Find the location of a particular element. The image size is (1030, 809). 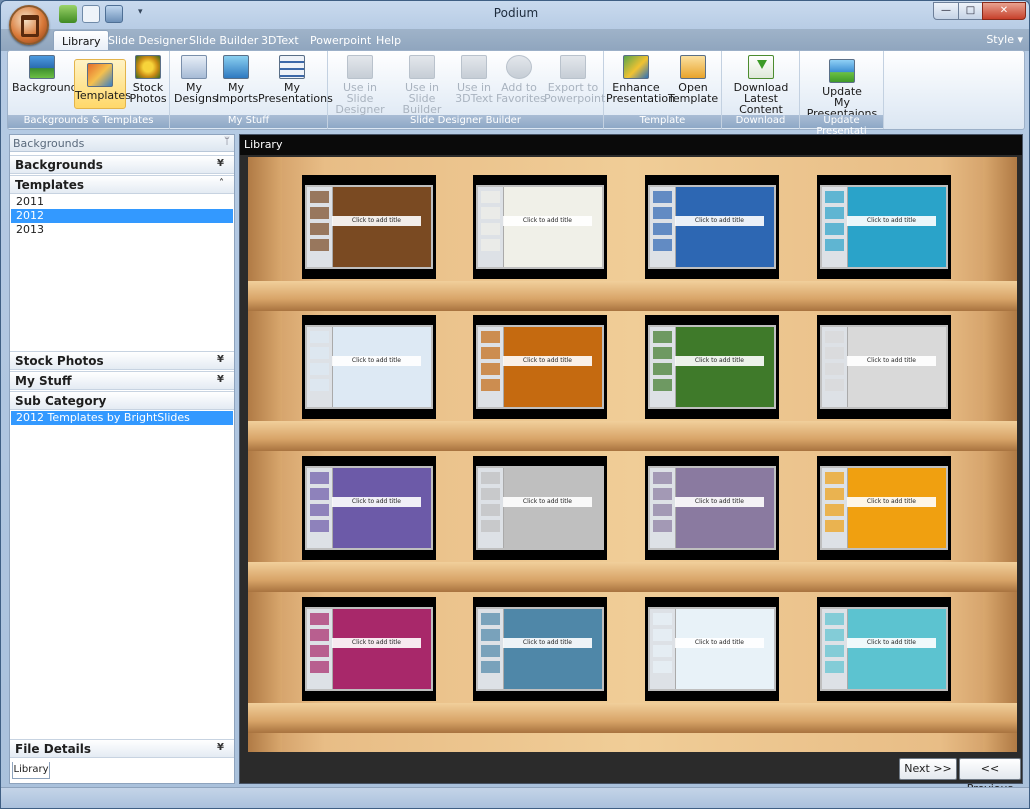

section-backgrounds: Backgrounds ¥ is located at coordinates (122, 164).